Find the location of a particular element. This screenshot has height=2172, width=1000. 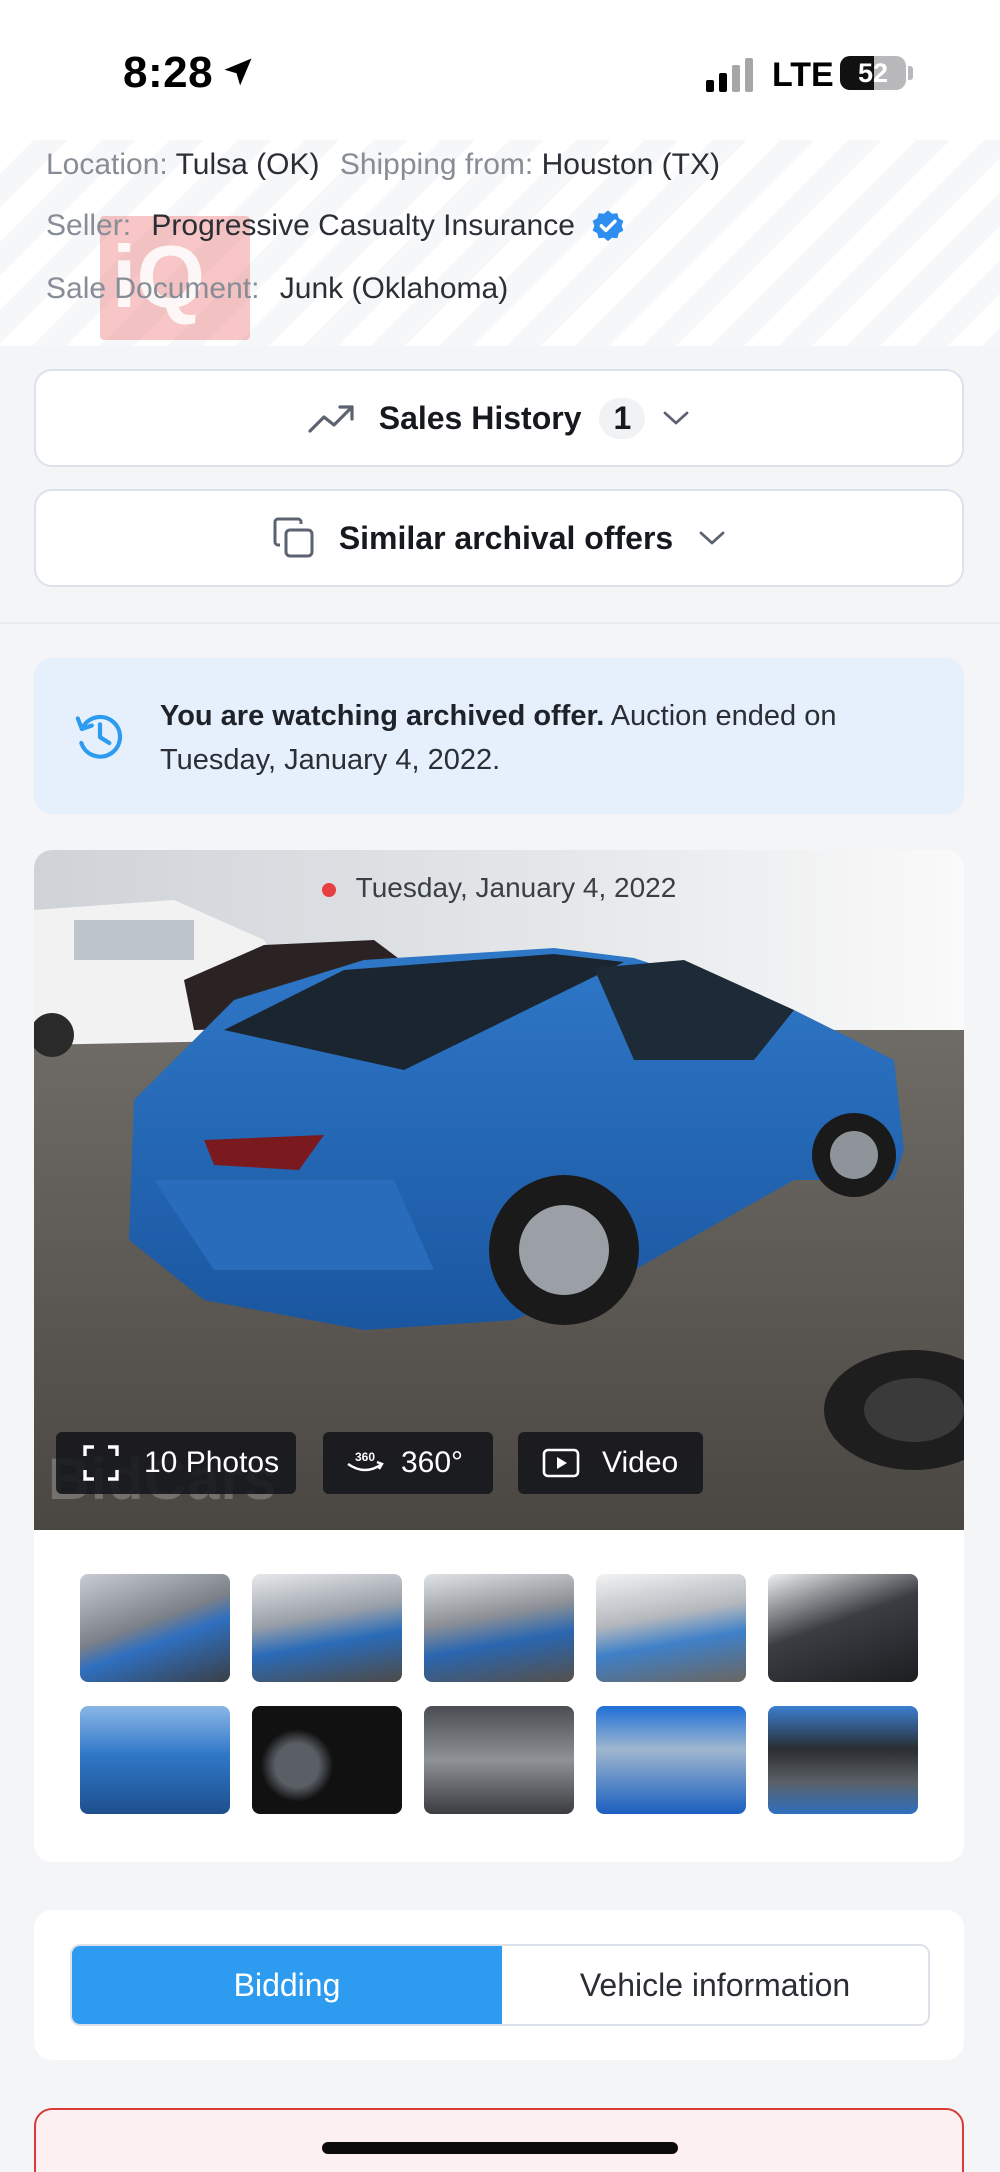

auction-date-badge: Tuesday, January 4, 2022 is located at coordinates (499, 888).